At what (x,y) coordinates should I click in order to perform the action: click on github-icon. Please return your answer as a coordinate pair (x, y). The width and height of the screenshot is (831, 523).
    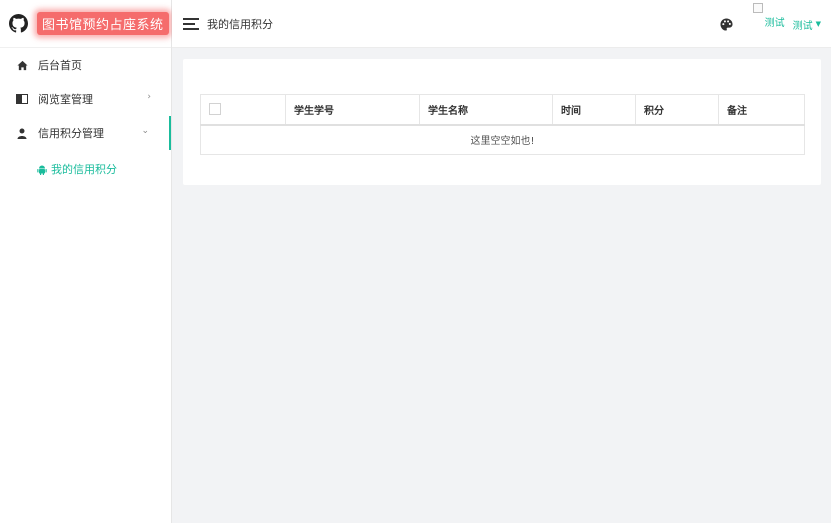
    Looking at the image, I should click on (18, 24).